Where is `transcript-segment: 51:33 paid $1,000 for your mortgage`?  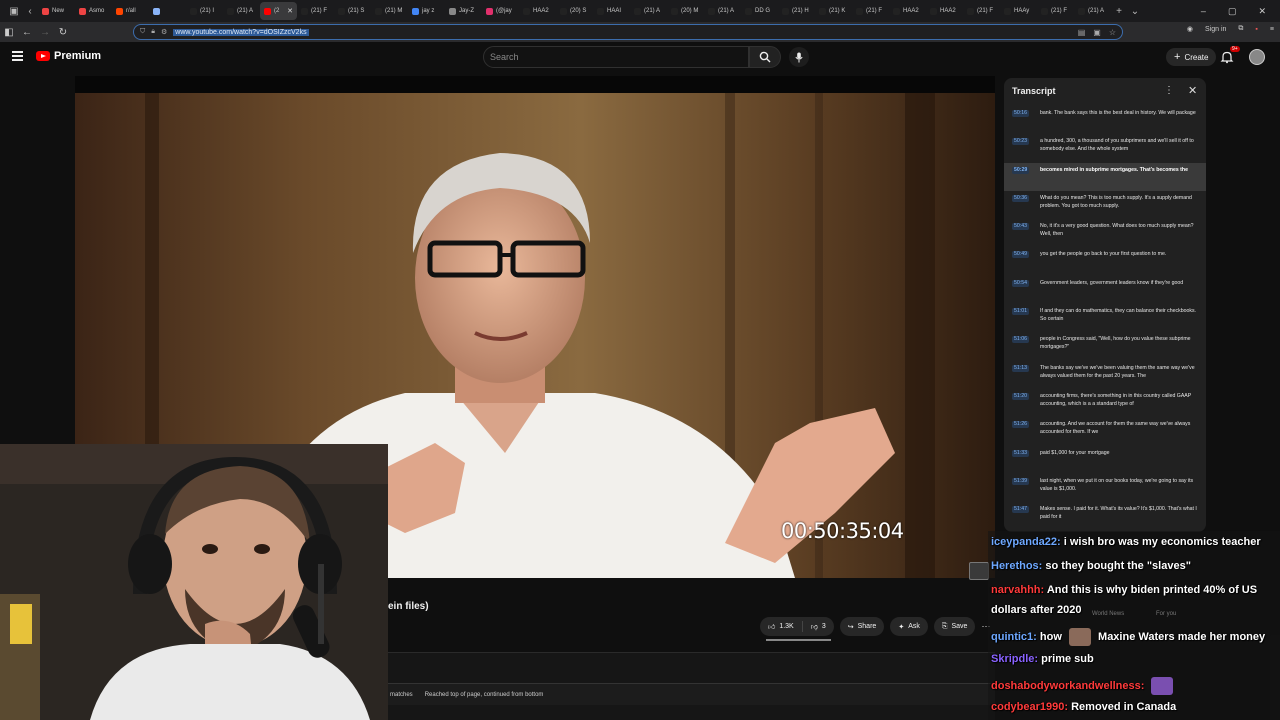 transcript-segment: 51:33 paid $1,000 for your mortgage is located at coordinates (1105, 460).